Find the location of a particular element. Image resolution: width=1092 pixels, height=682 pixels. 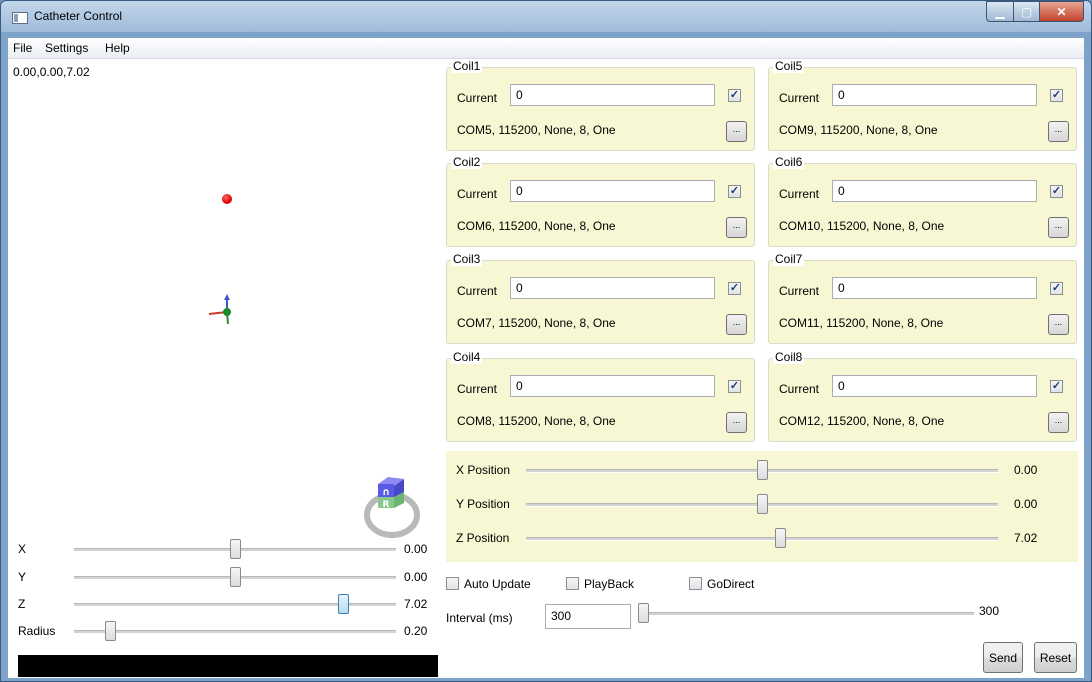

go-direct-option: GoDirect is located at coordinates (721, 583).